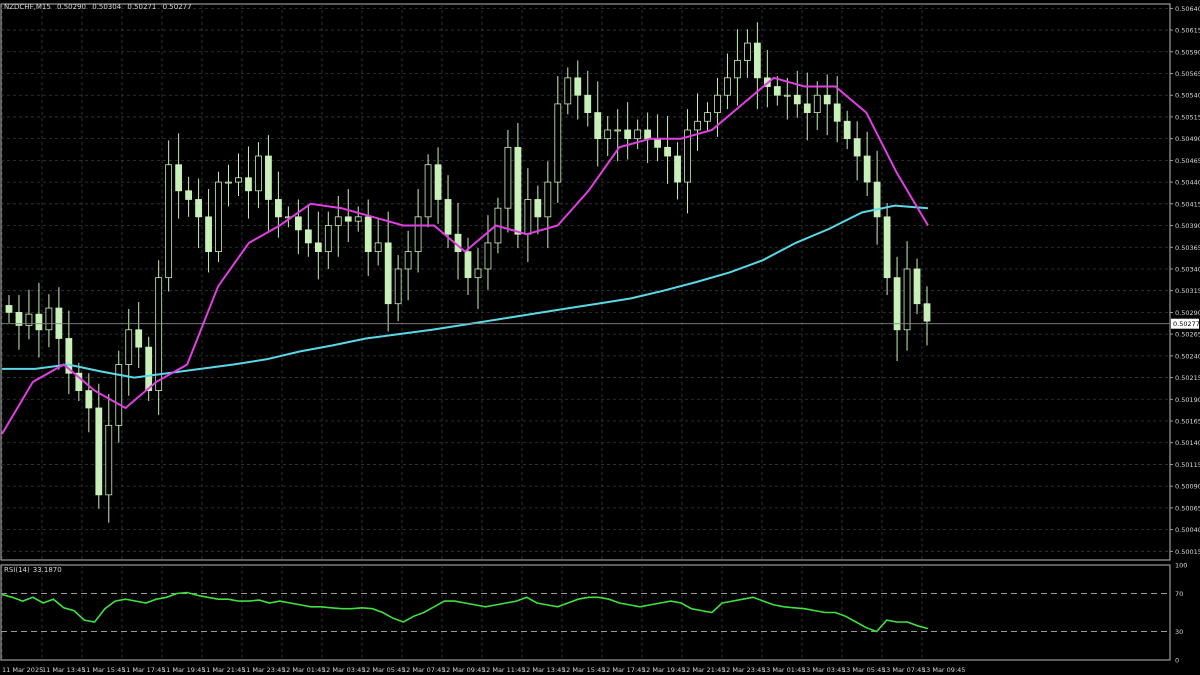 The width and height of the screenshot is (1200, 675). Describe the element at coordinates (1187, 400) in the screenshot. I see `price-tick-label: 0.50190` at that location.